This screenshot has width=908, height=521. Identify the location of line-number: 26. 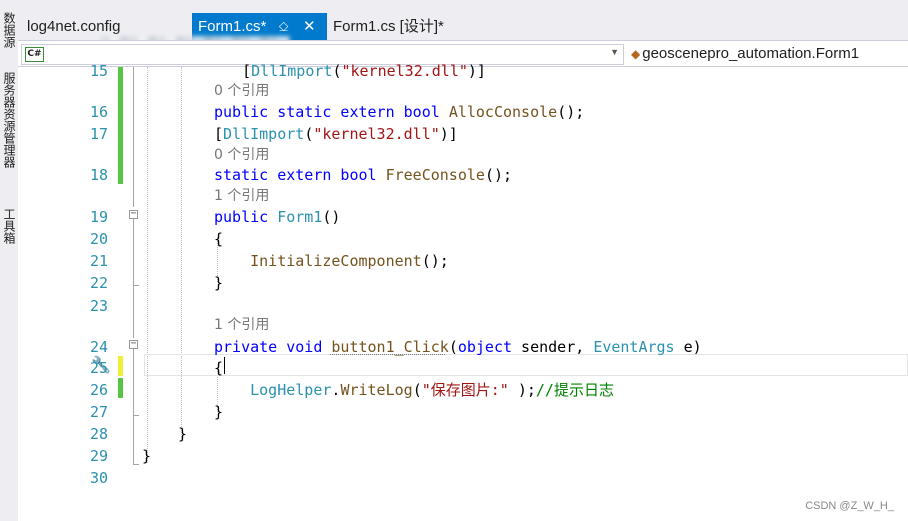
(98, 390).